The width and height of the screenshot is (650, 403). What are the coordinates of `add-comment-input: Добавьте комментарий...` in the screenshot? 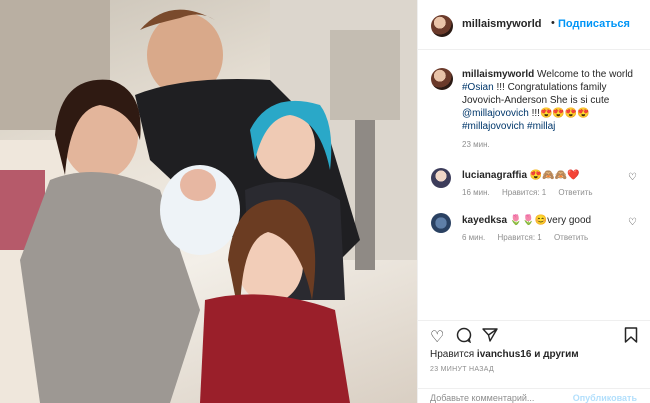 It's located at (482, 398).